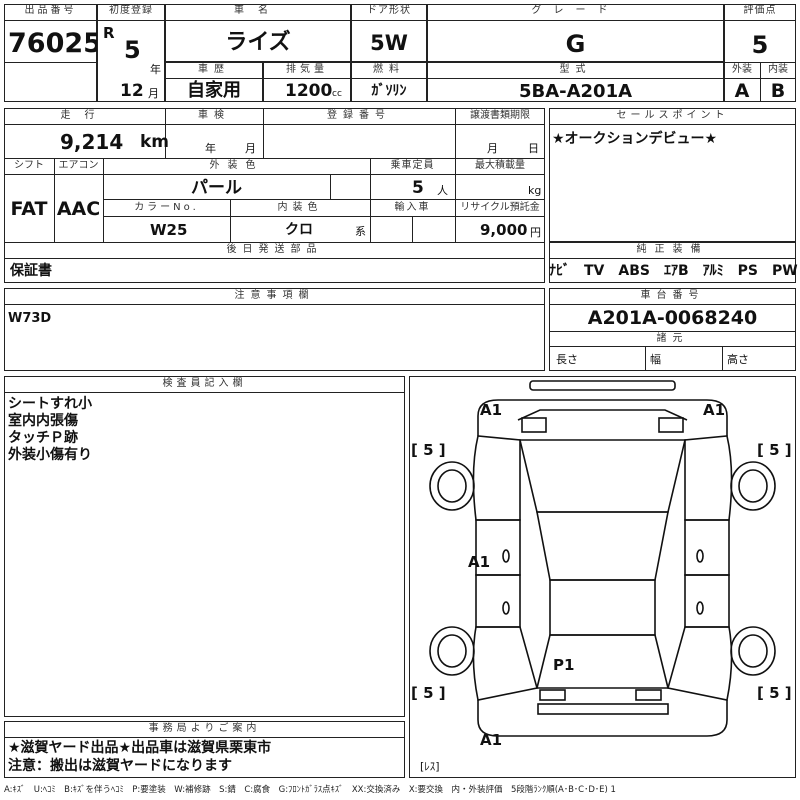  Describe the element at coordinates (738, 359) in the screenshot. I see `height-label: 高さ` at that location.